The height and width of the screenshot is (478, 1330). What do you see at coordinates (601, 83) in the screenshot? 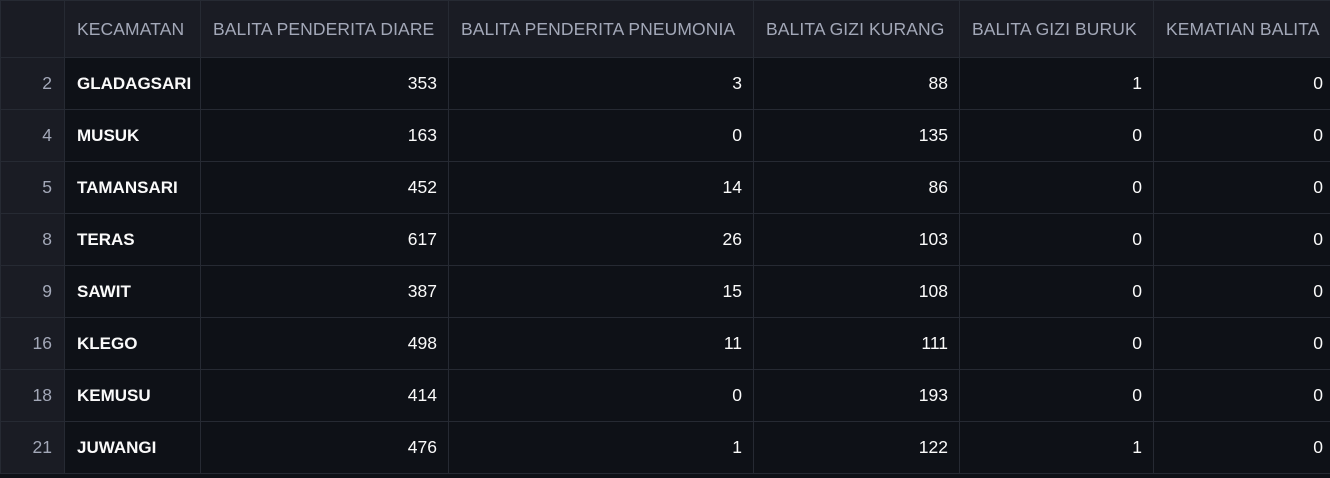
I see `cell-pneumonia: 3` at bounding box center [601, 83].